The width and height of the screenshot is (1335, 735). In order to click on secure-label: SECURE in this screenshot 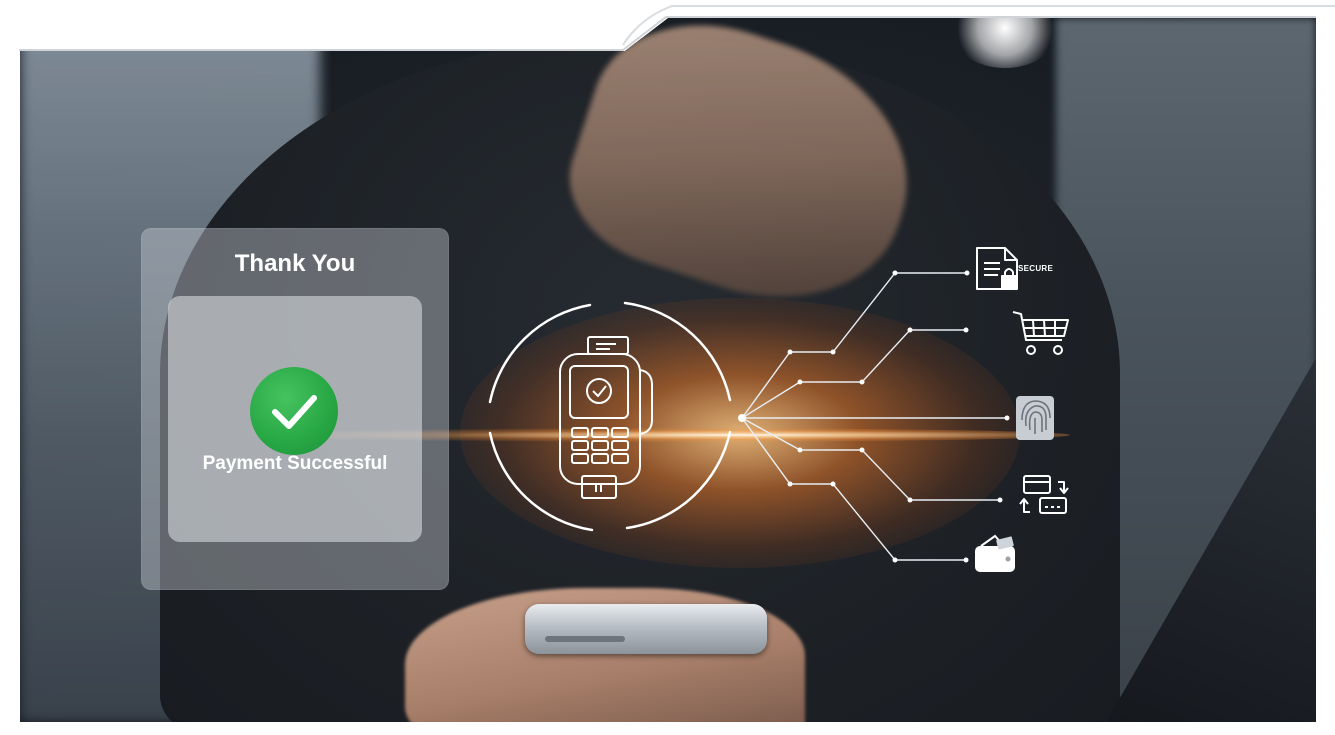, I will do `click(1036, 268)`.